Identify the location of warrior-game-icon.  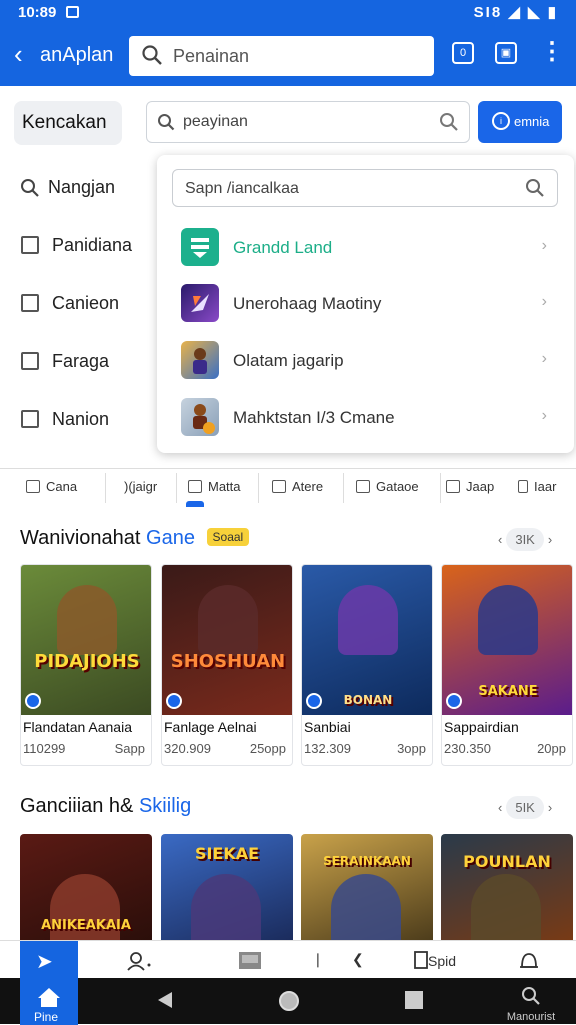
(200, 417).